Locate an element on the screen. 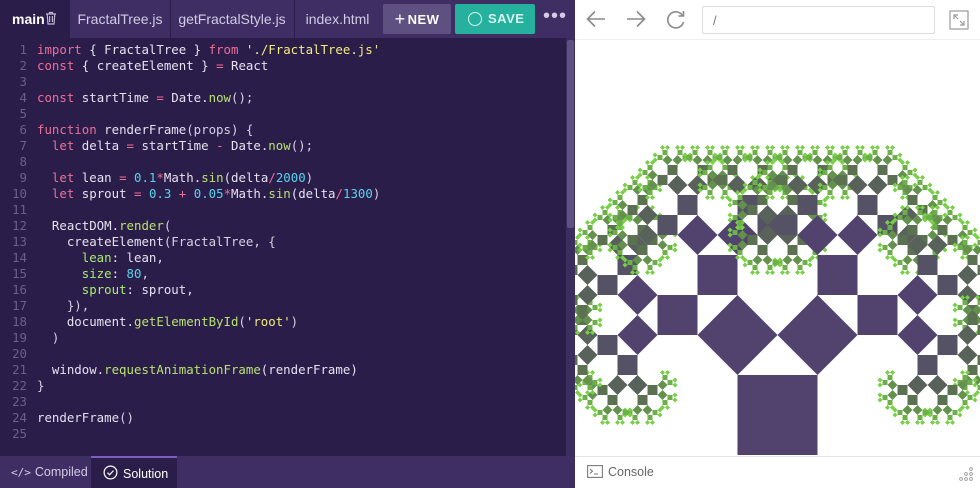 The height and width of the screenshot is (488, 980). save-button-label: SAVE is located at coordinates (506, 18).